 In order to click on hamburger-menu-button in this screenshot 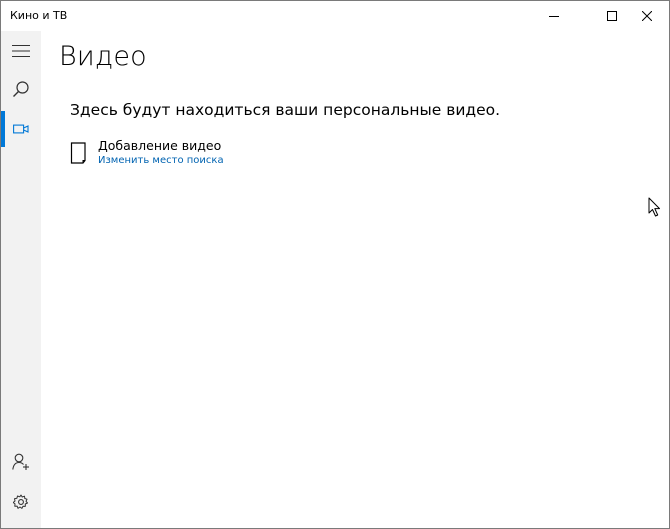, I will do `click(21, 51)`.